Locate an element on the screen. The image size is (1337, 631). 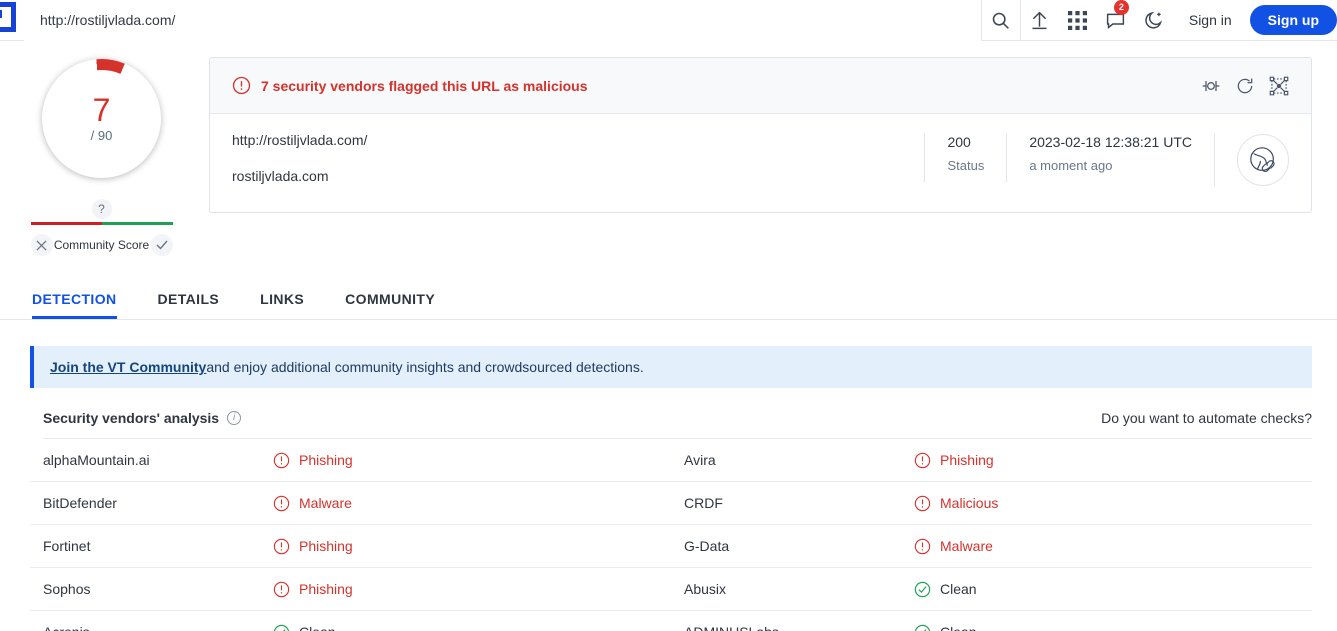
status-code: 200 is located at coordinates (959, 142).